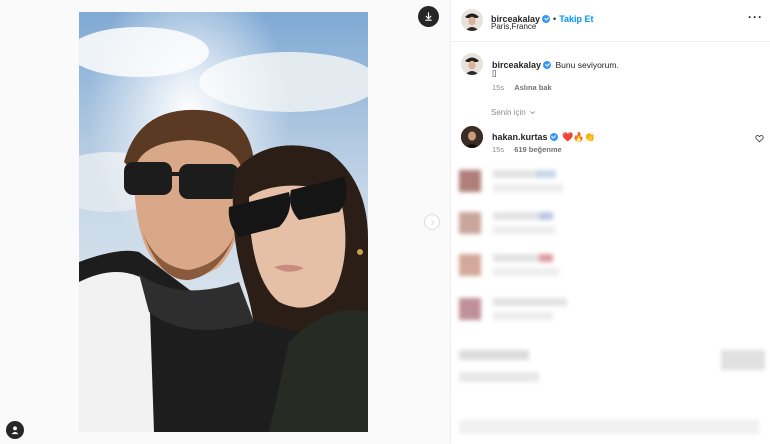 This screenshot has width=770, height=444. What do you see at coordinates (508, 112) in the screenshot?
I see `comments-filter-label: Senin için` at bounding box center [508, 112].